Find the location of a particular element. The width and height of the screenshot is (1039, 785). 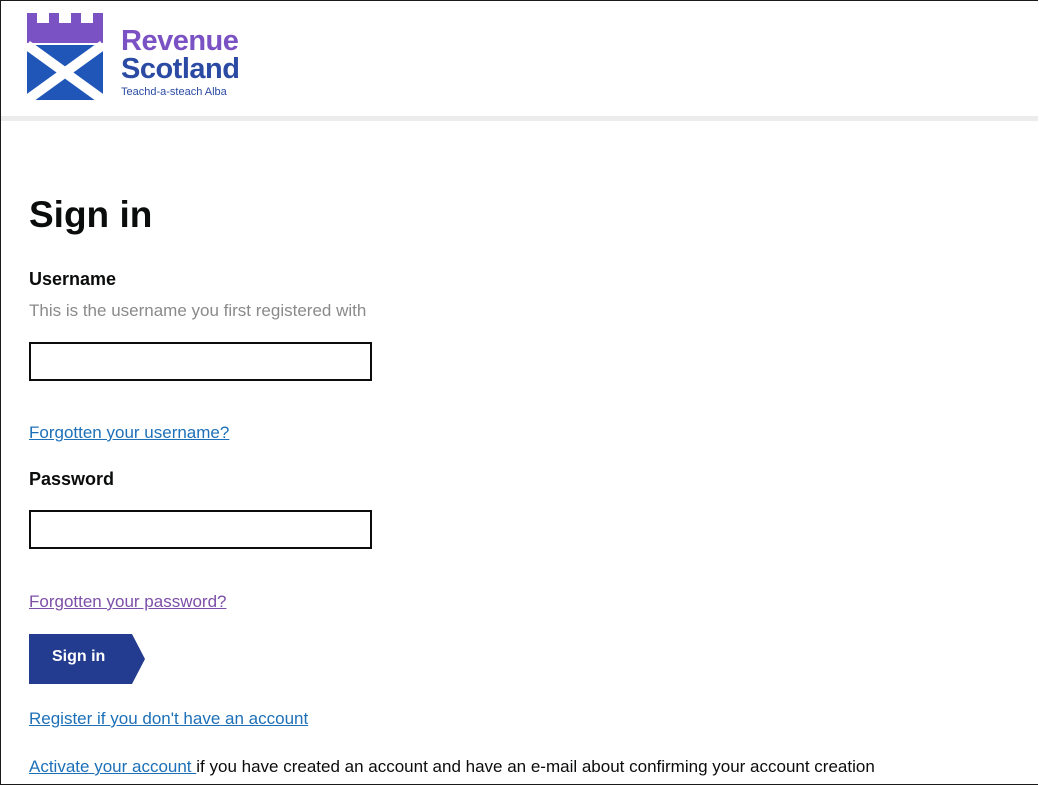

username-label: Username is located at coordinates (73, 279).